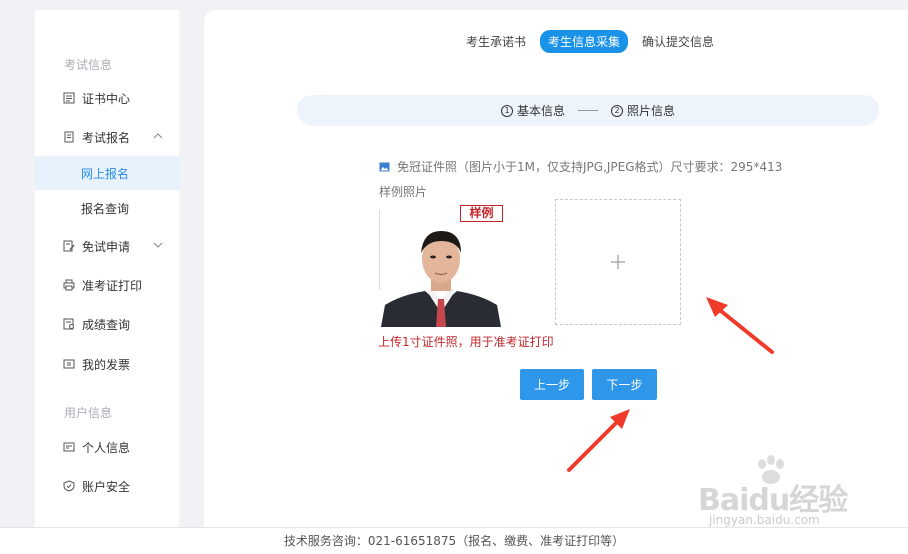  I want to click on id-card-icon, so click(69, 447).